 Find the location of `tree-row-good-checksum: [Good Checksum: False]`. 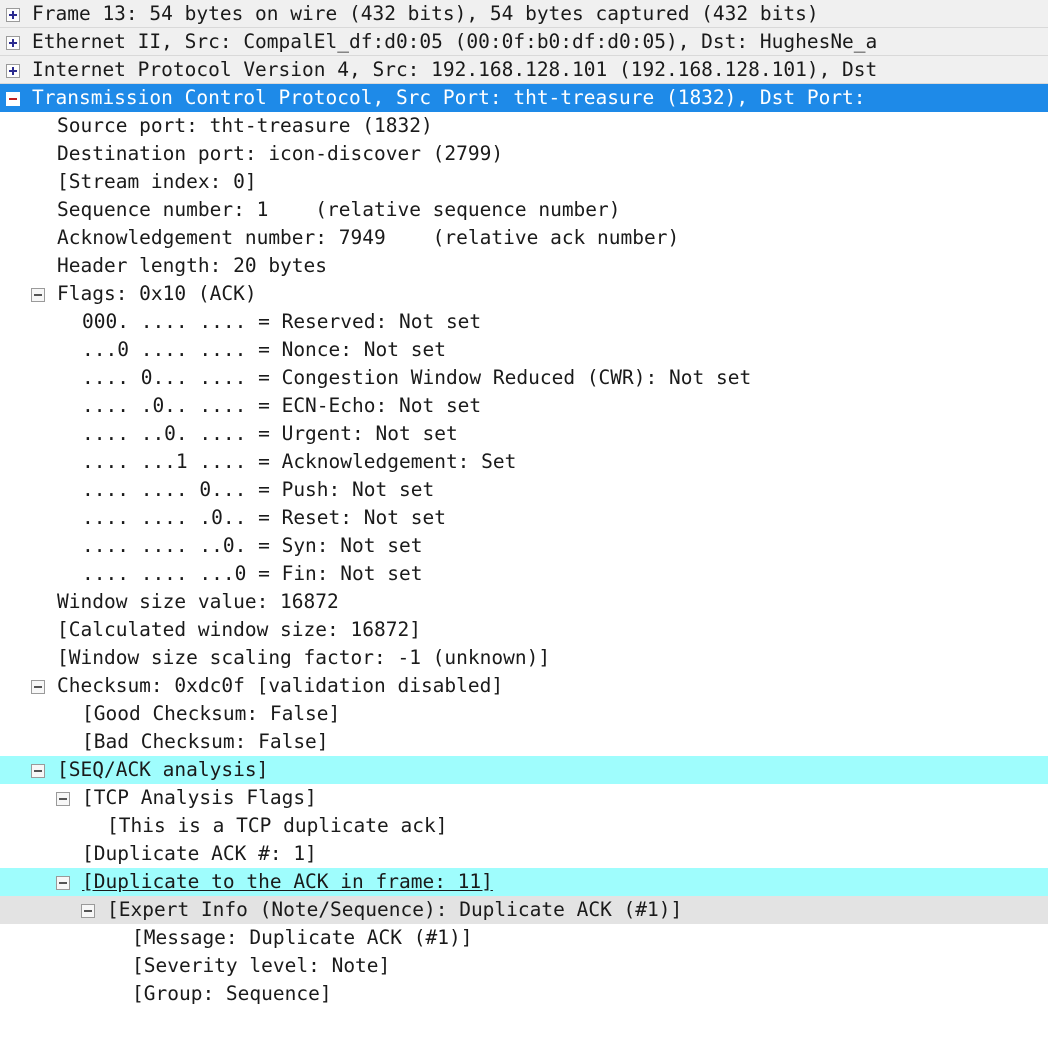

tree-row-good-checksum: [Good Checksum: False] is located at coordinates (524, 714).